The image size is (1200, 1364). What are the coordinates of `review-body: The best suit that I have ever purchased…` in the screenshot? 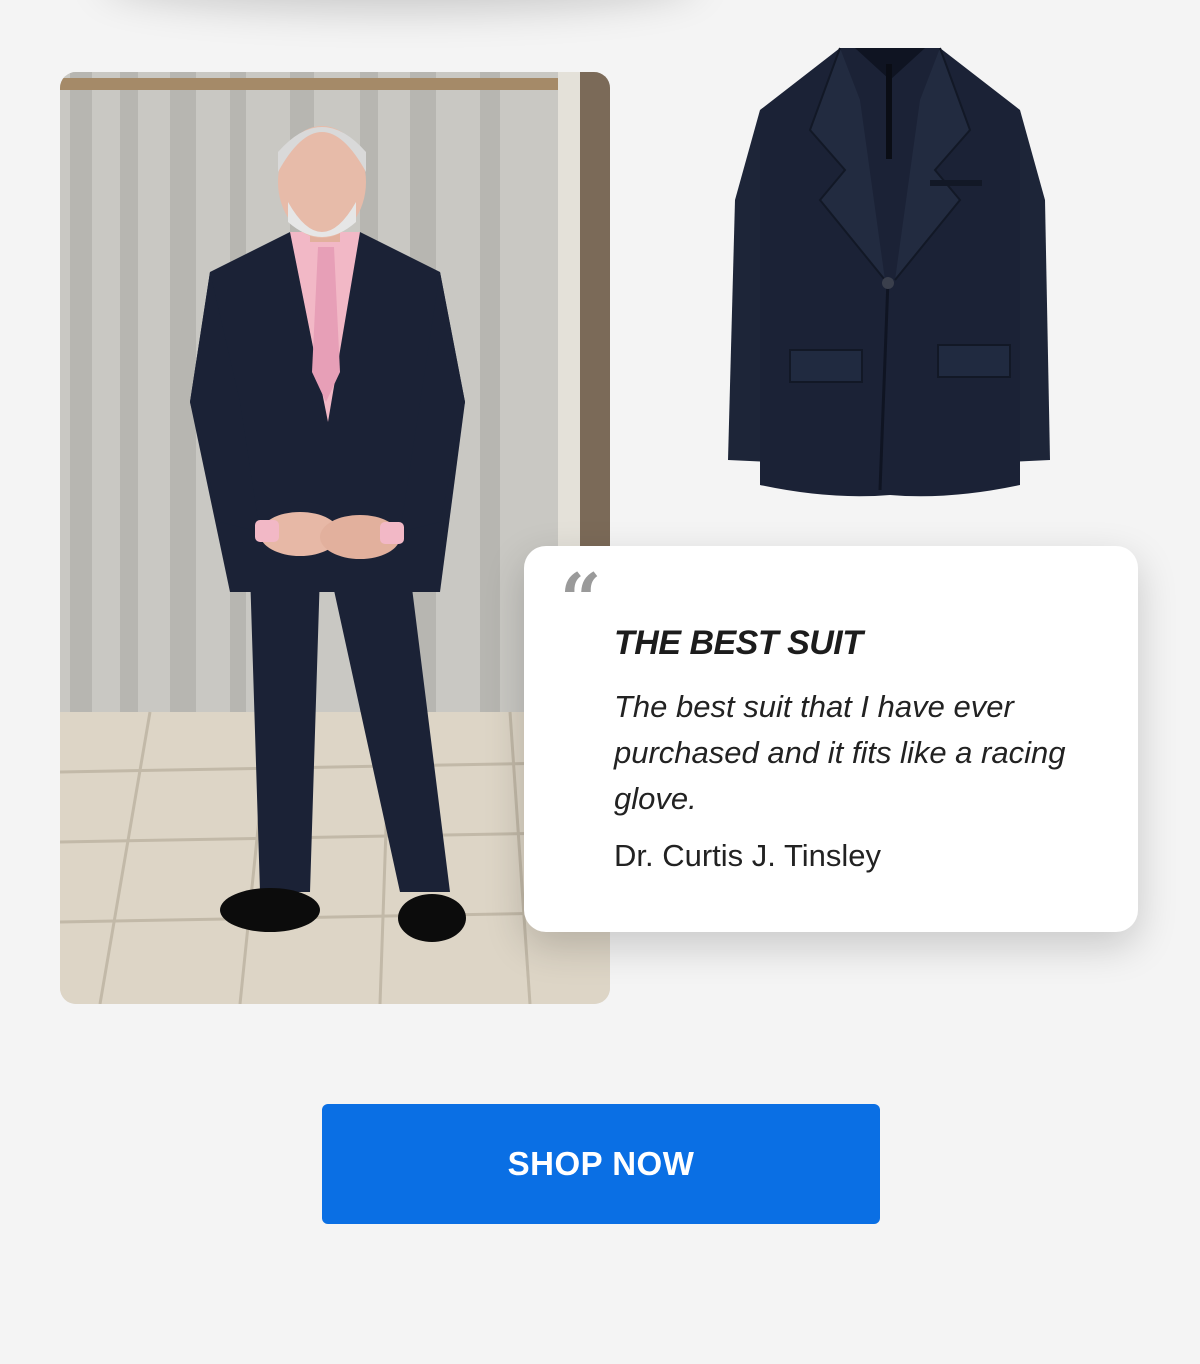 It's located at (840, 752).